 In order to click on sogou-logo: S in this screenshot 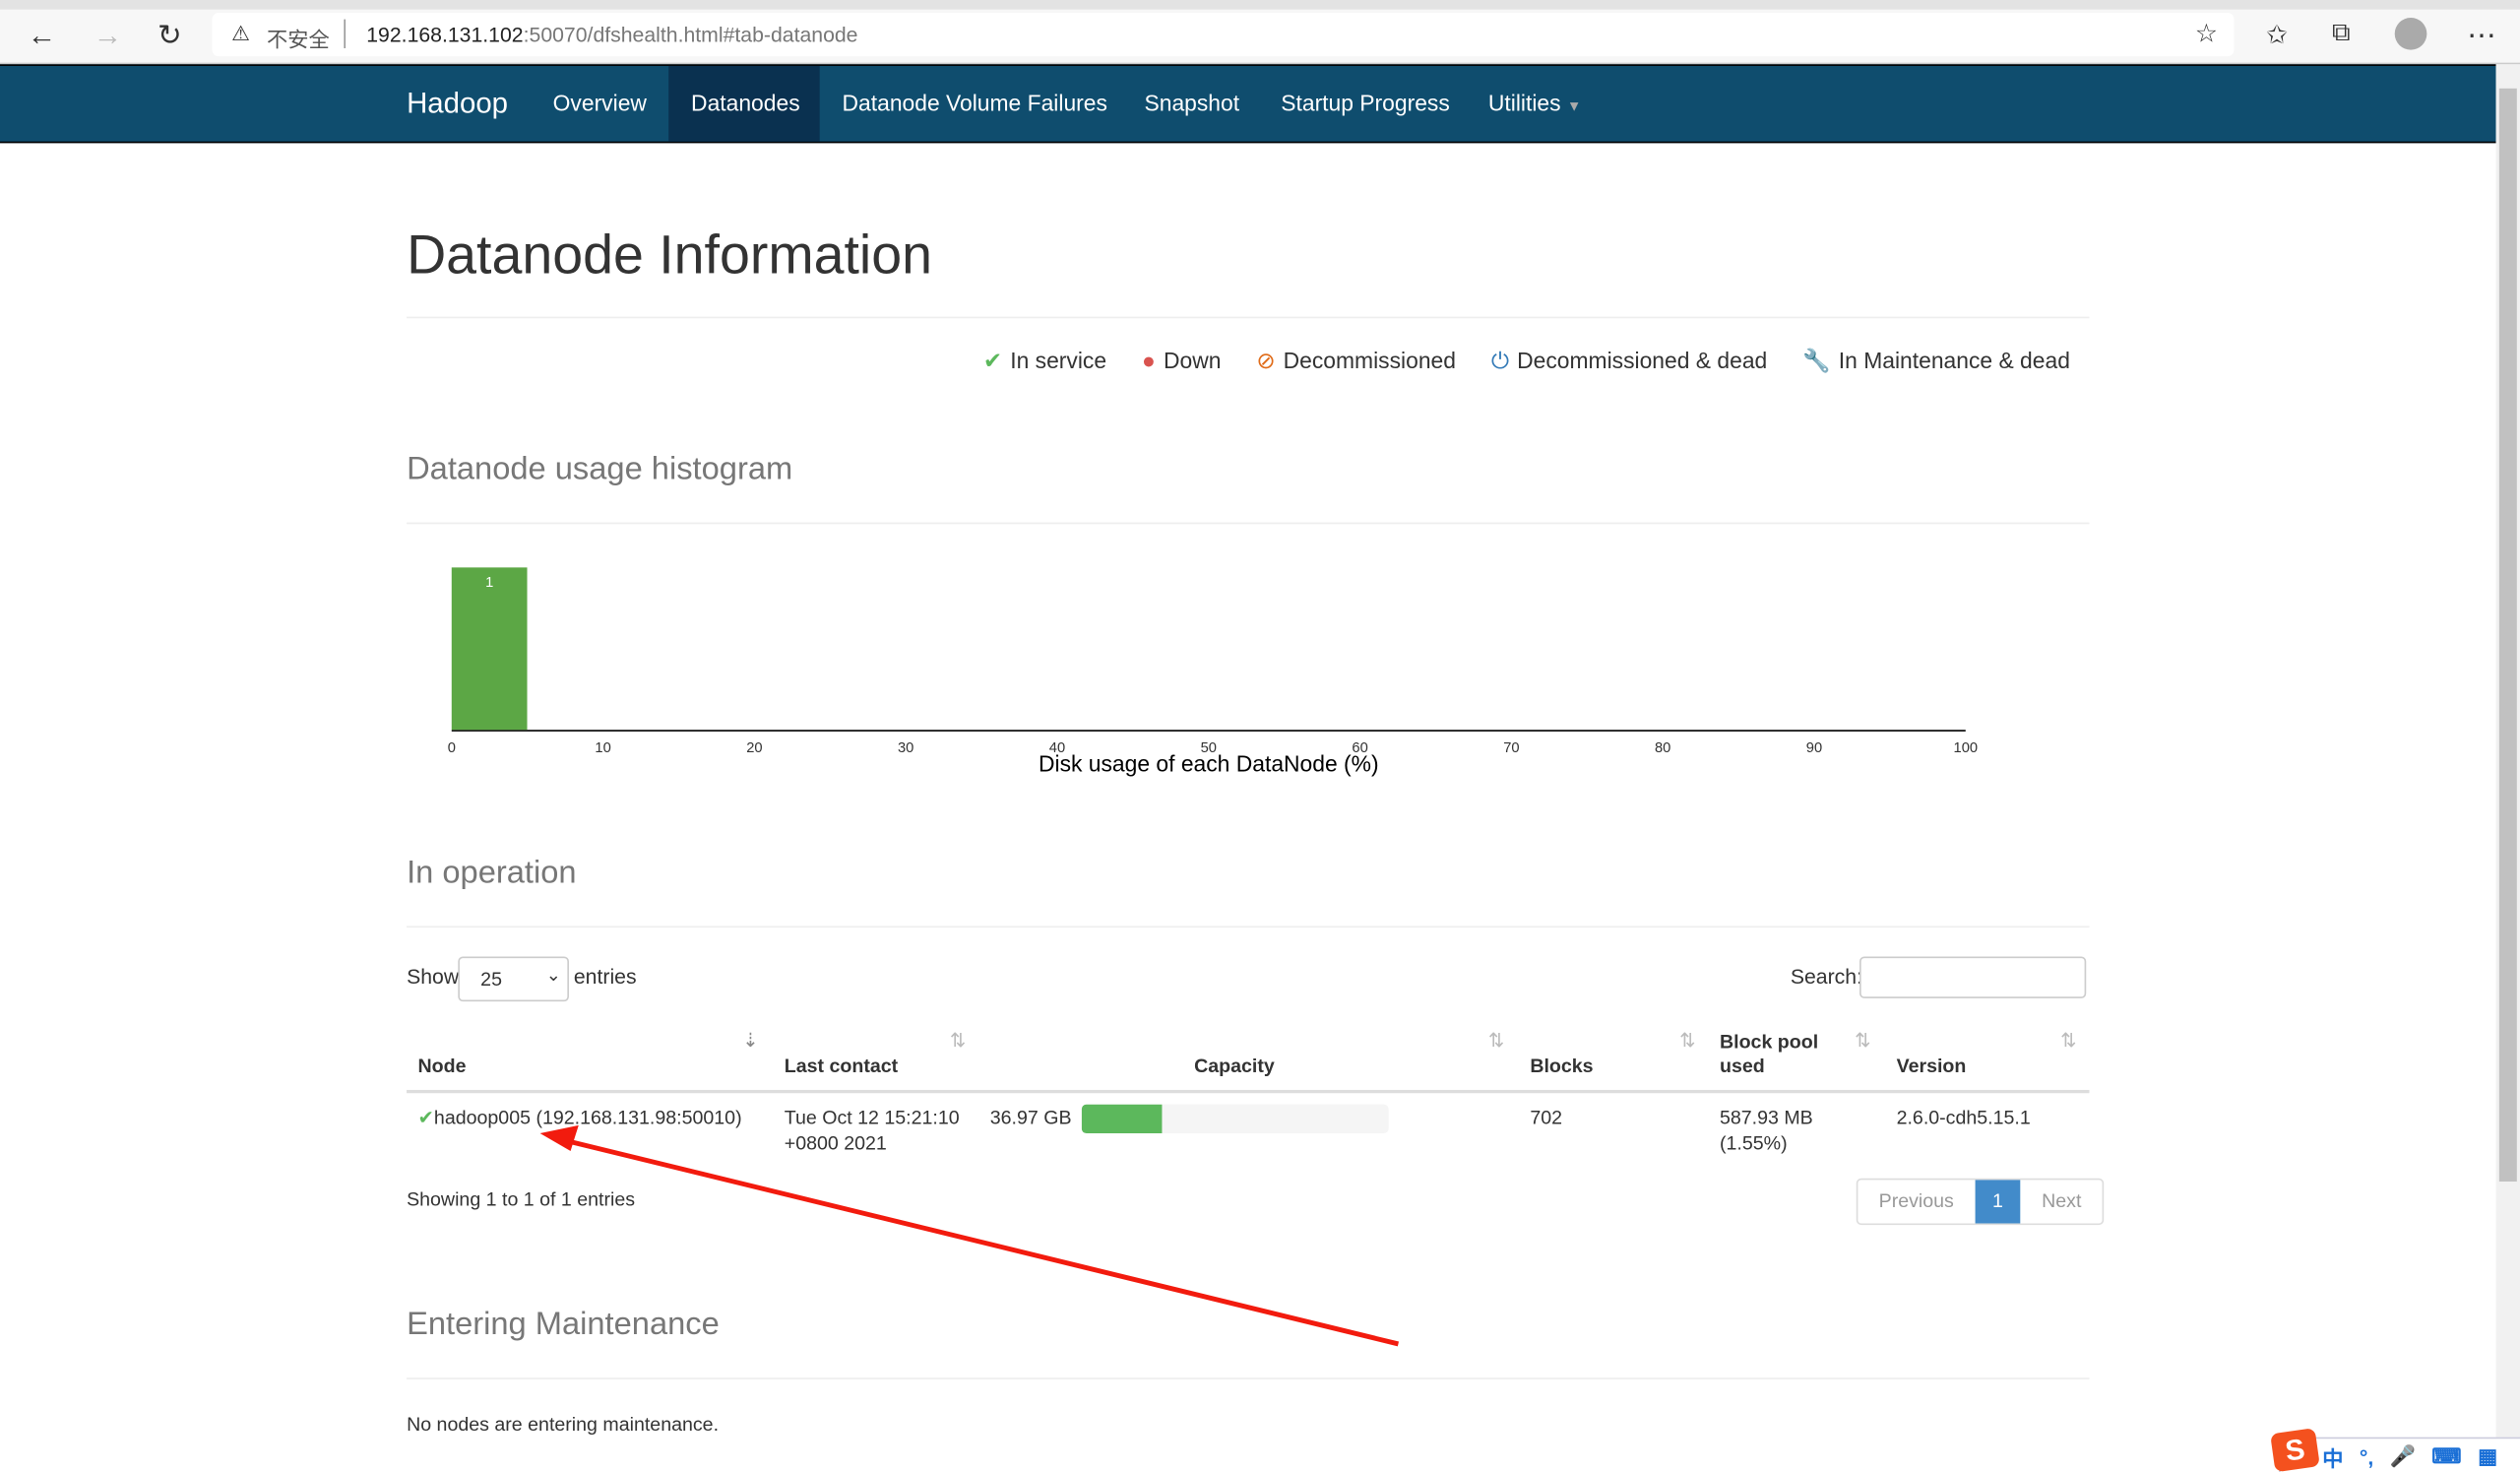, I will do `click(2295, 1450)`.